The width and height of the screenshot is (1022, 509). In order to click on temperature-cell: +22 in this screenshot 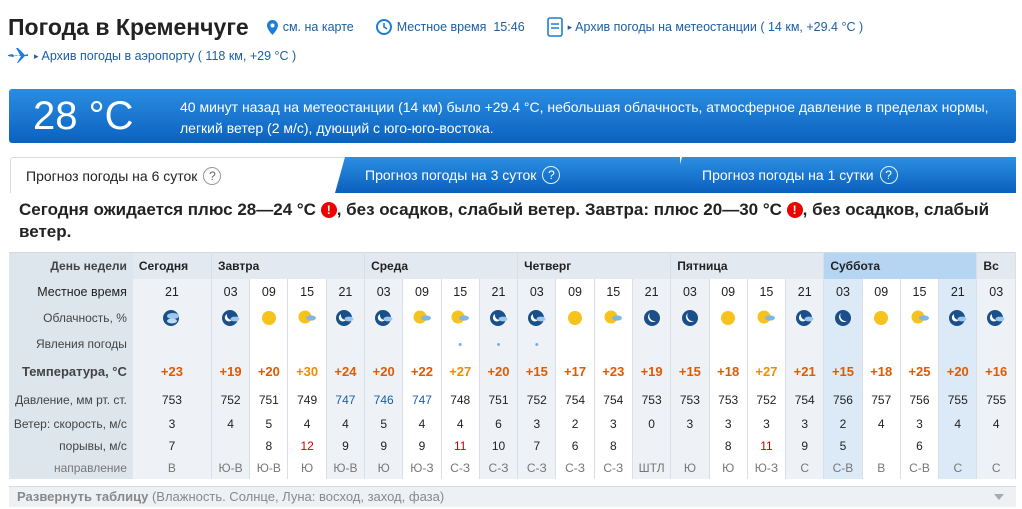, I will do `click(422, 371)`.